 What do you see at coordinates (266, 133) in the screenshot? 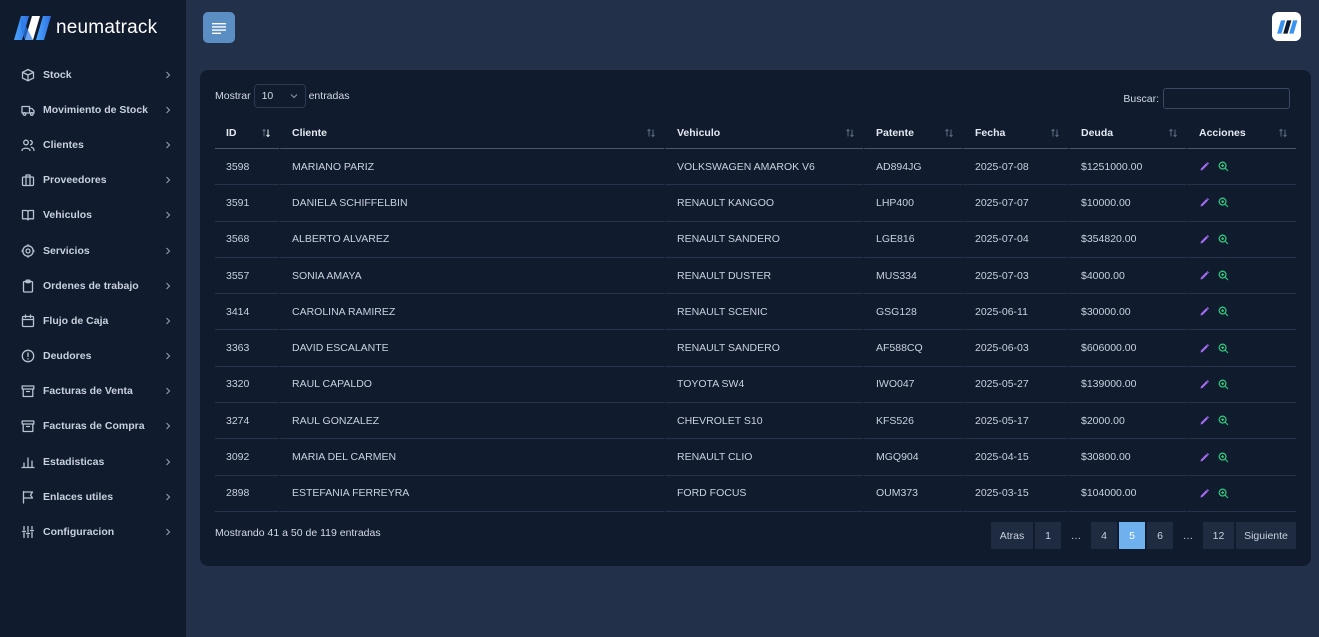
I see `sort-descending-icon` at bounding box center [266, 133].